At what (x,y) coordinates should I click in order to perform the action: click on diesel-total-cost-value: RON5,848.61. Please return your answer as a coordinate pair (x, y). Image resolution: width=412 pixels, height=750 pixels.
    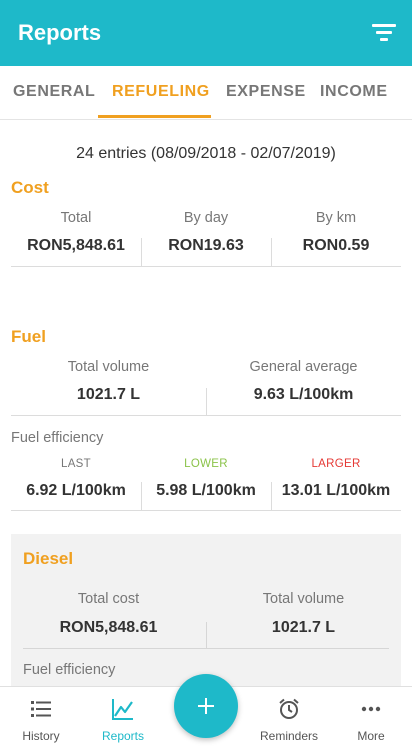
    Looking at the image, I should click on (108, 627).